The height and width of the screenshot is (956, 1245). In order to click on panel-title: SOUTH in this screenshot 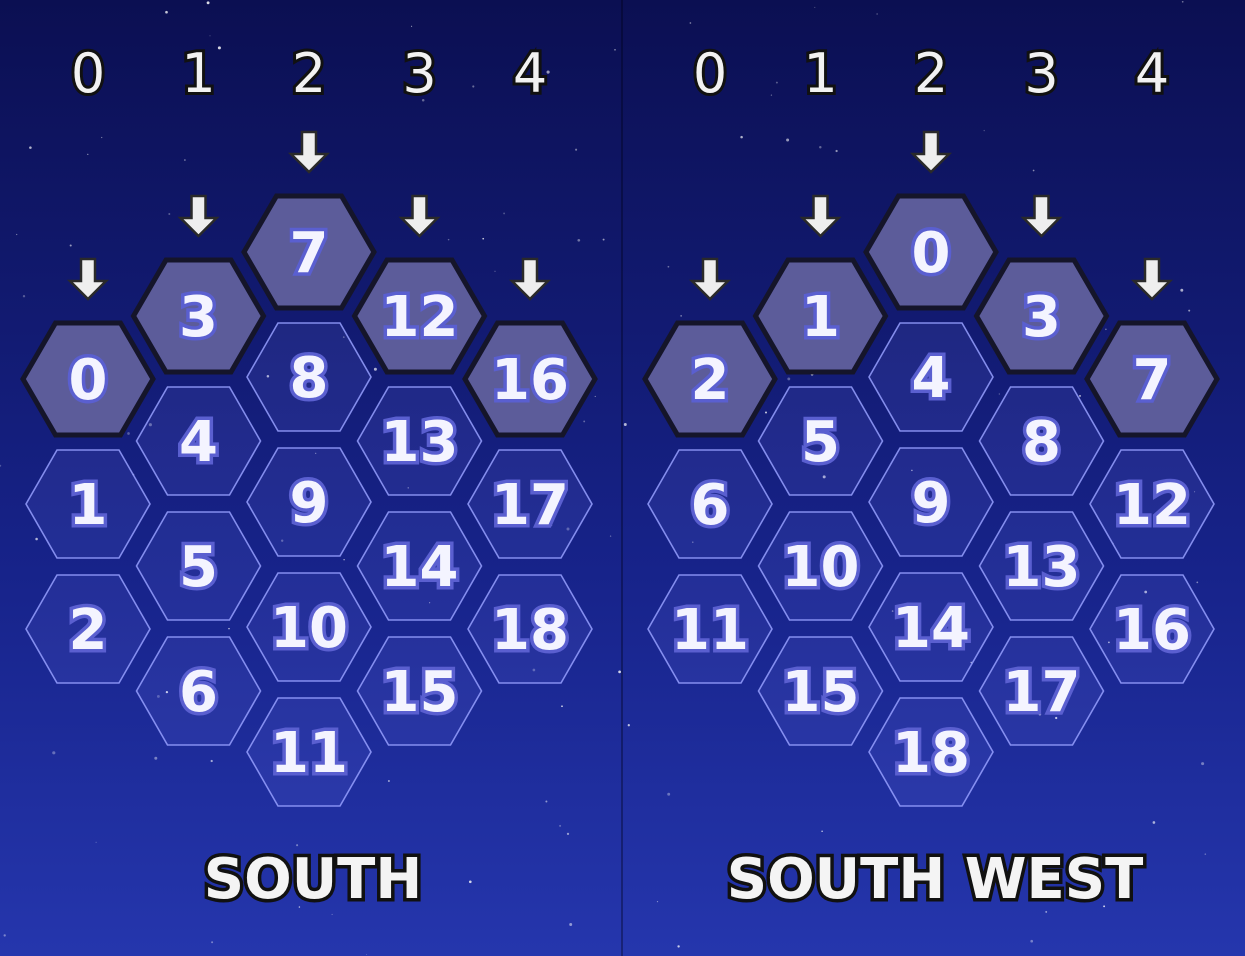, I will do `click(313, 879)`.